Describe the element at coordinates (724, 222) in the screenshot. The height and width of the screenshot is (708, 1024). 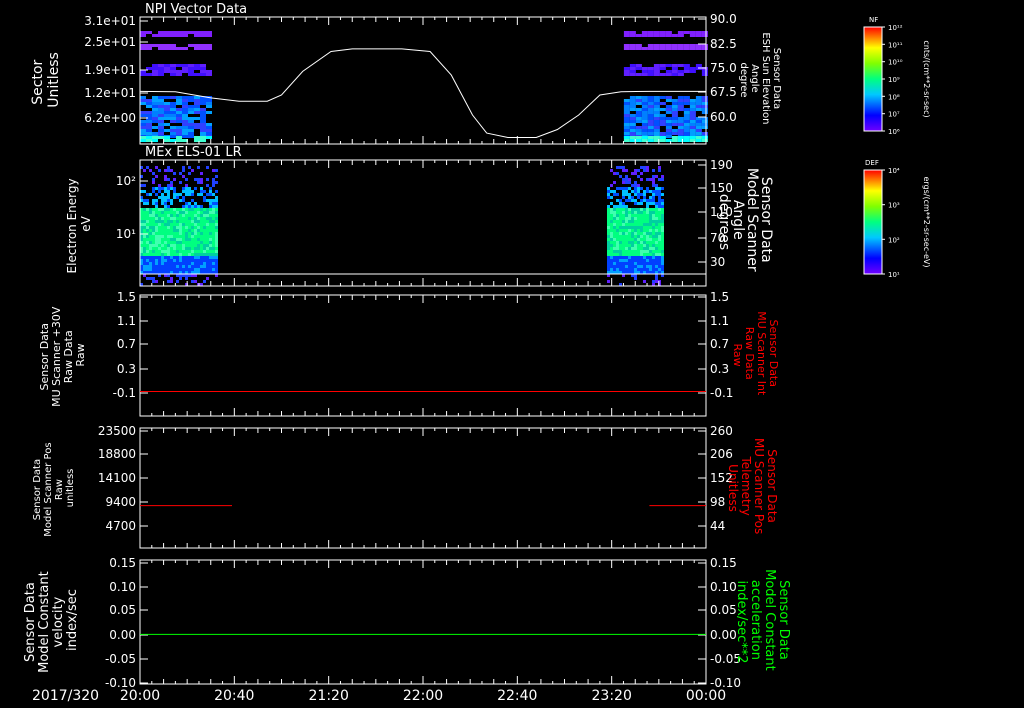
I see `panel2-ylabel-right-3: degrees` at that location.